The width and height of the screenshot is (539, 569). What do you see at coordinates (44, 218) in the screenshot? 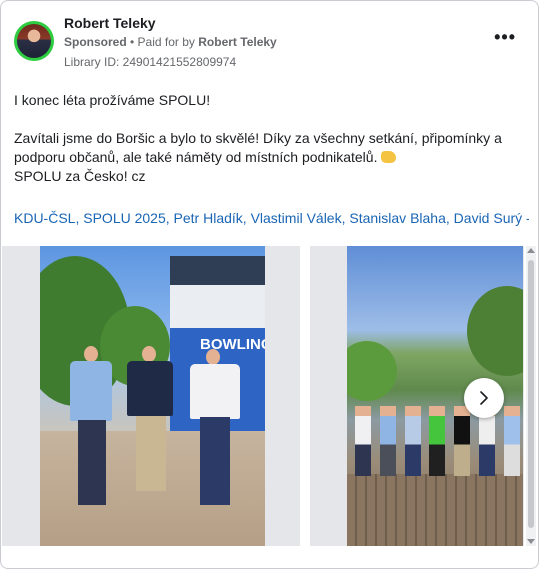
I see `tag-kdu-csl: KDU-ČSL` at bounding box center [44, 218].